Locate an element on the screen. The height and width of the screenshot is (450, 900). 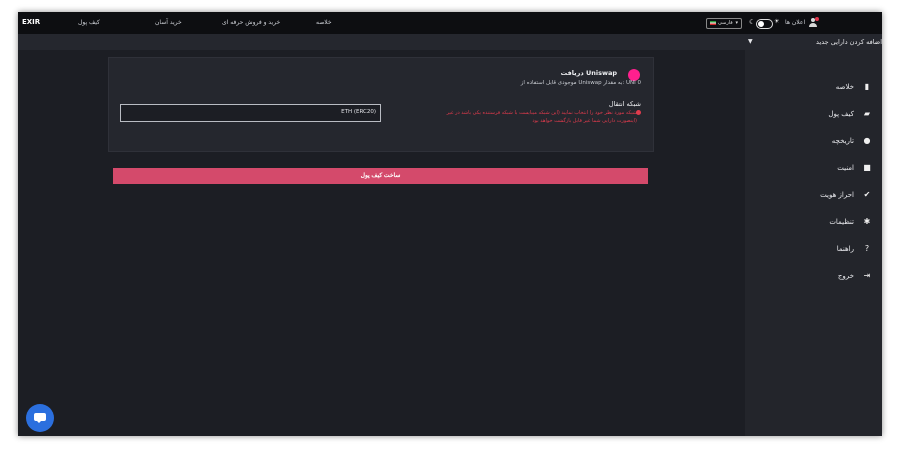
chat-bubble-tail is located at coordinates (39, 421).